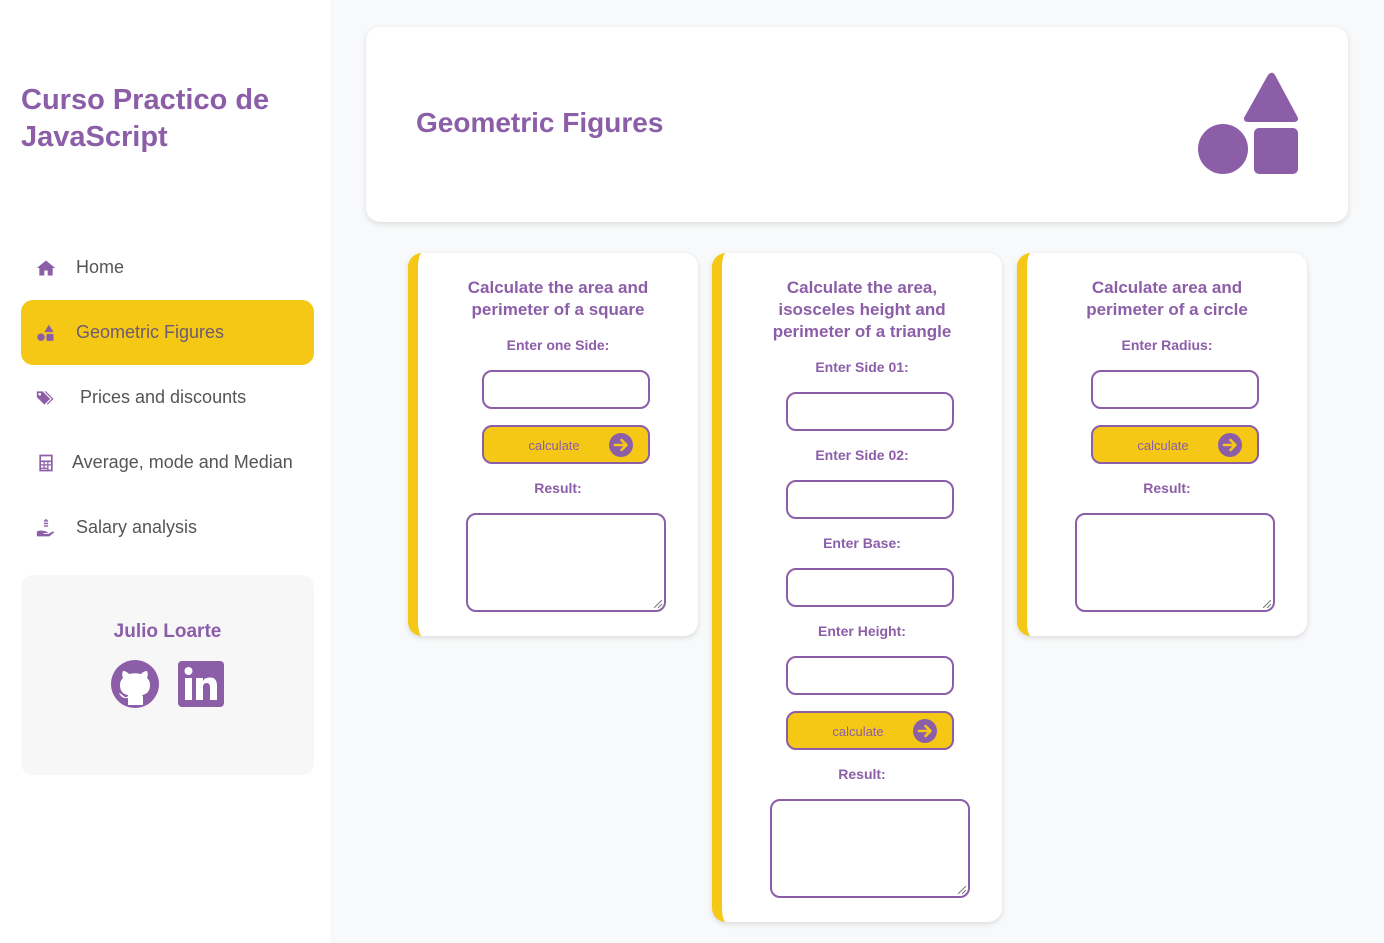  Describe the element at coordinates (862, 631) in the screenshot. I see `triangle-height-label: Enter Height:` at that location.